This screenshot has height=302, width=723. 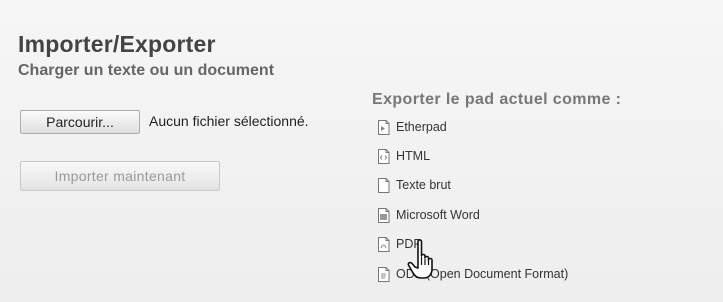 What do you see at coordinates (120, 176) in the screenshot?
I see `import-now-button: Importer maintenant` at bounding box center [120, 176].